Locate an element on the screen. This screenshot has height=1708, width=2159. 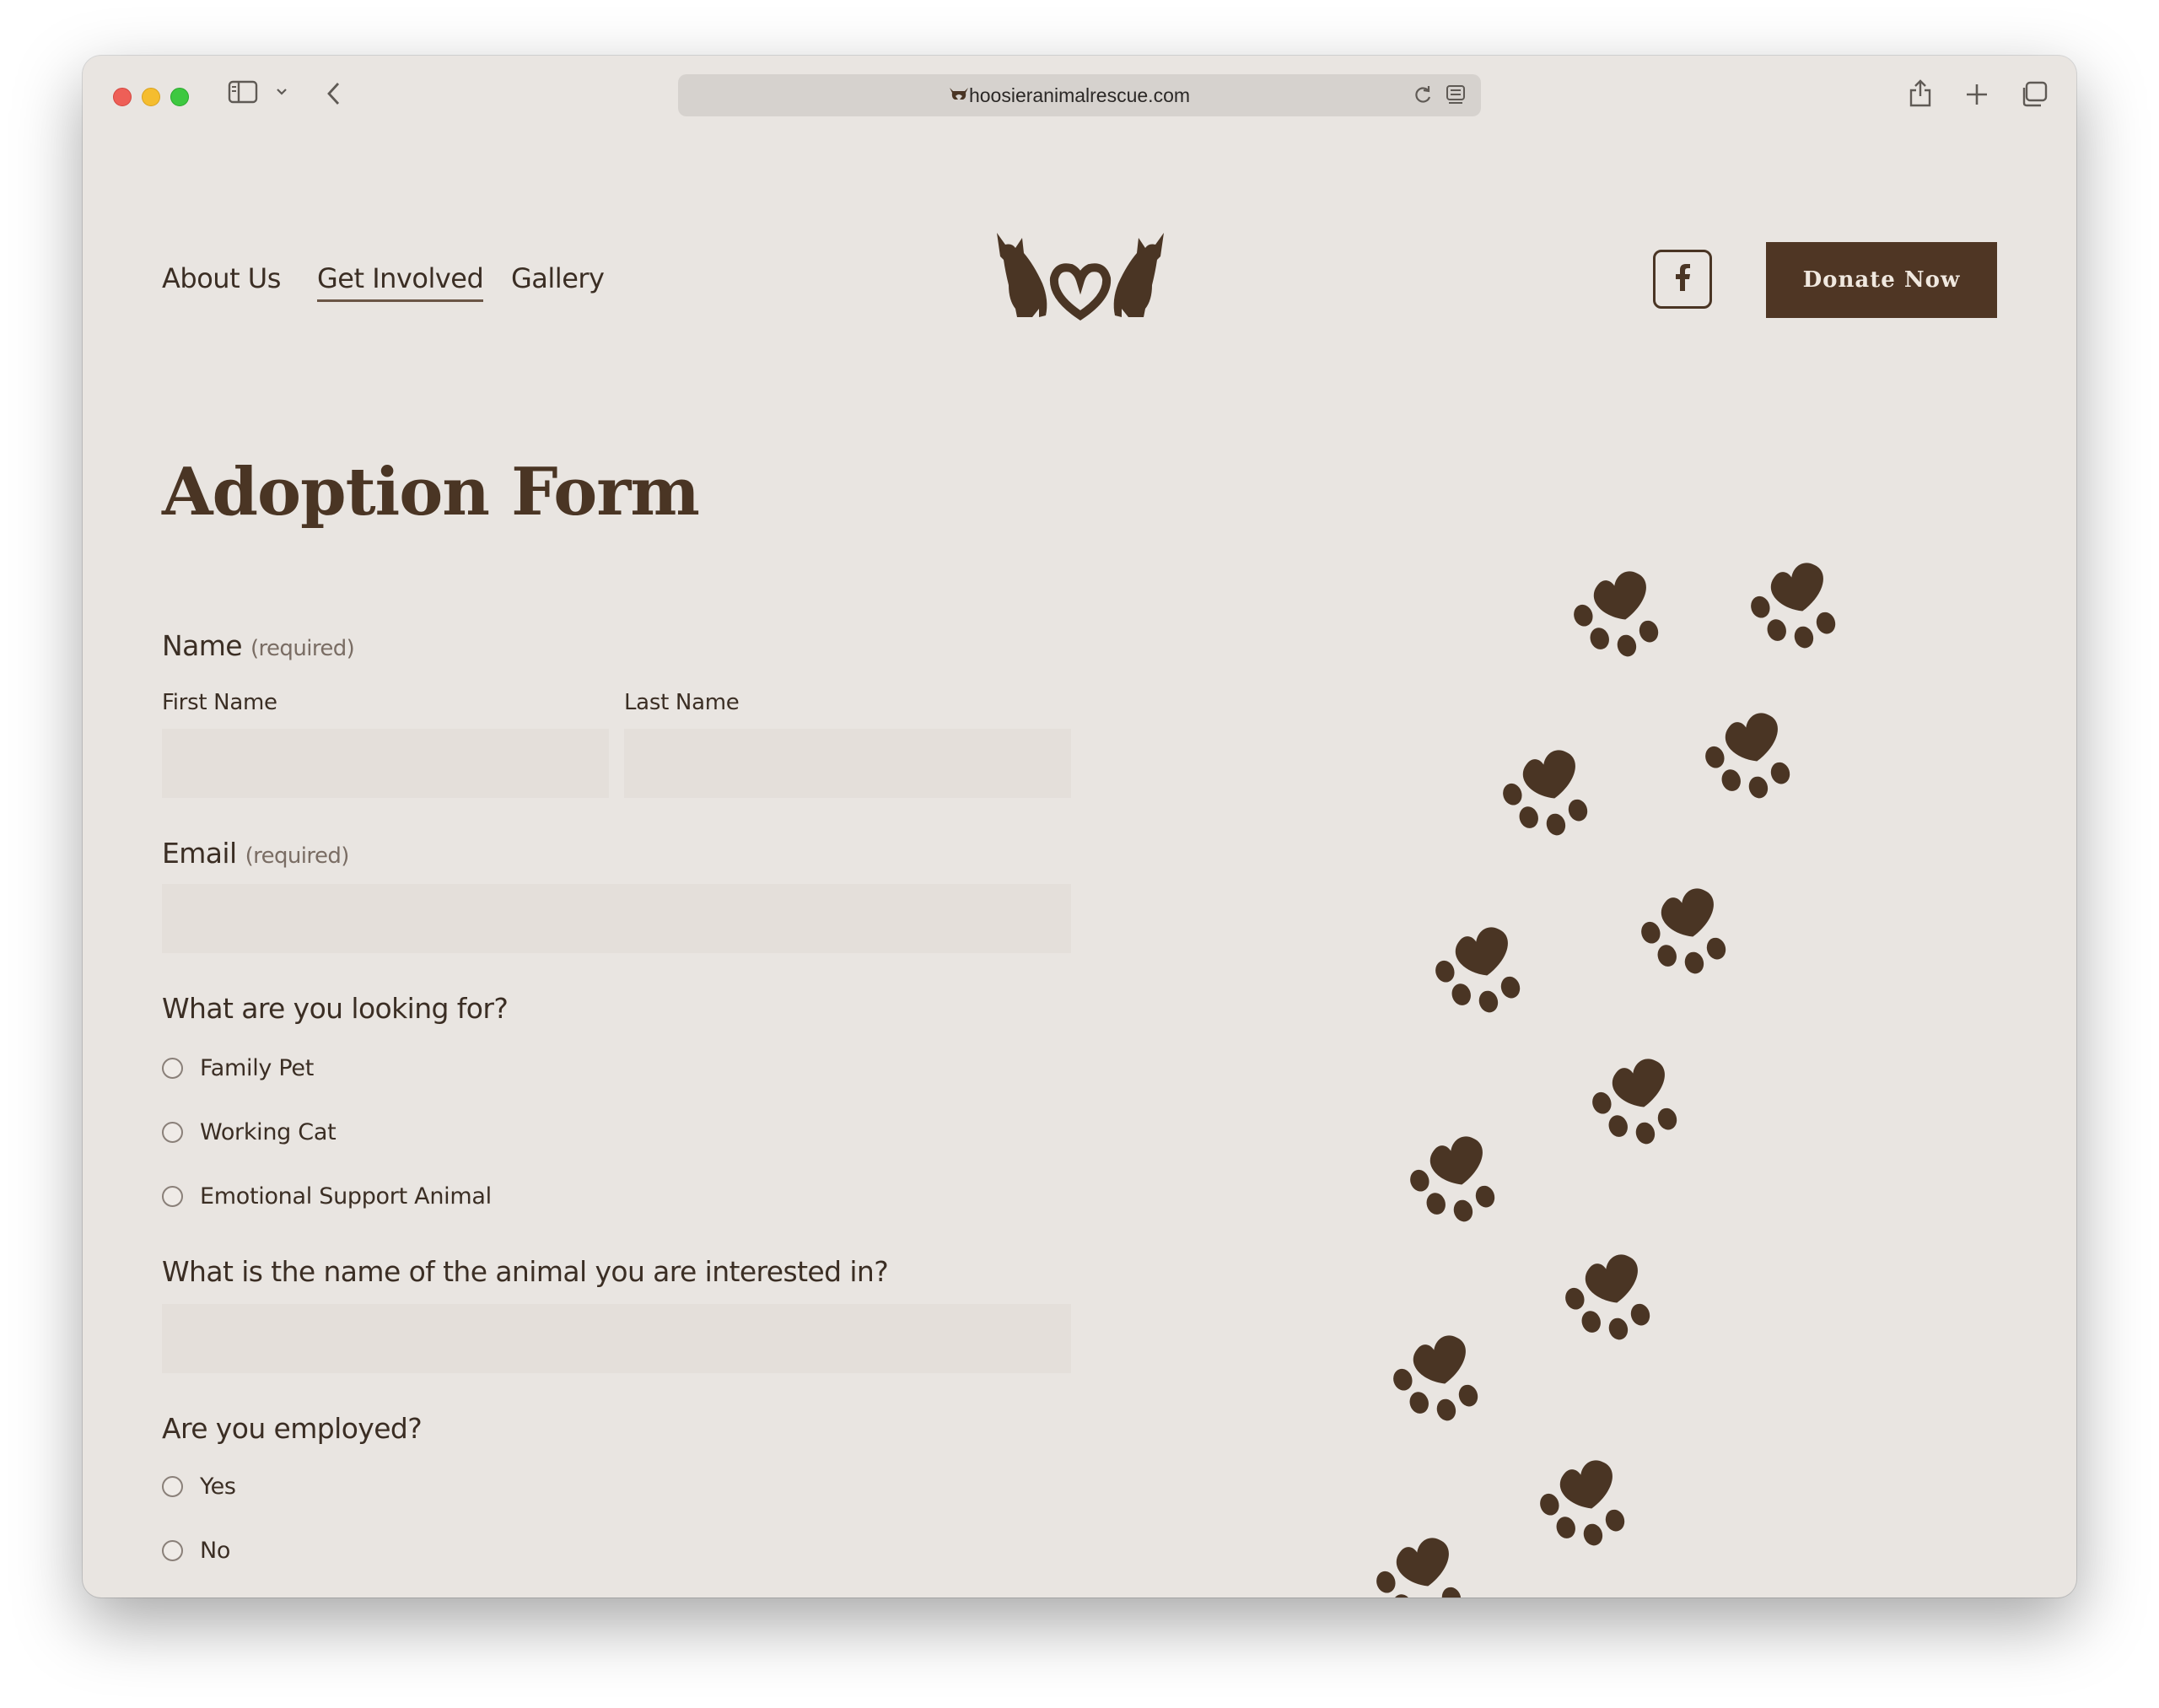
radio-label: Emotional Support Animal is located at coordinates (346, 1196).